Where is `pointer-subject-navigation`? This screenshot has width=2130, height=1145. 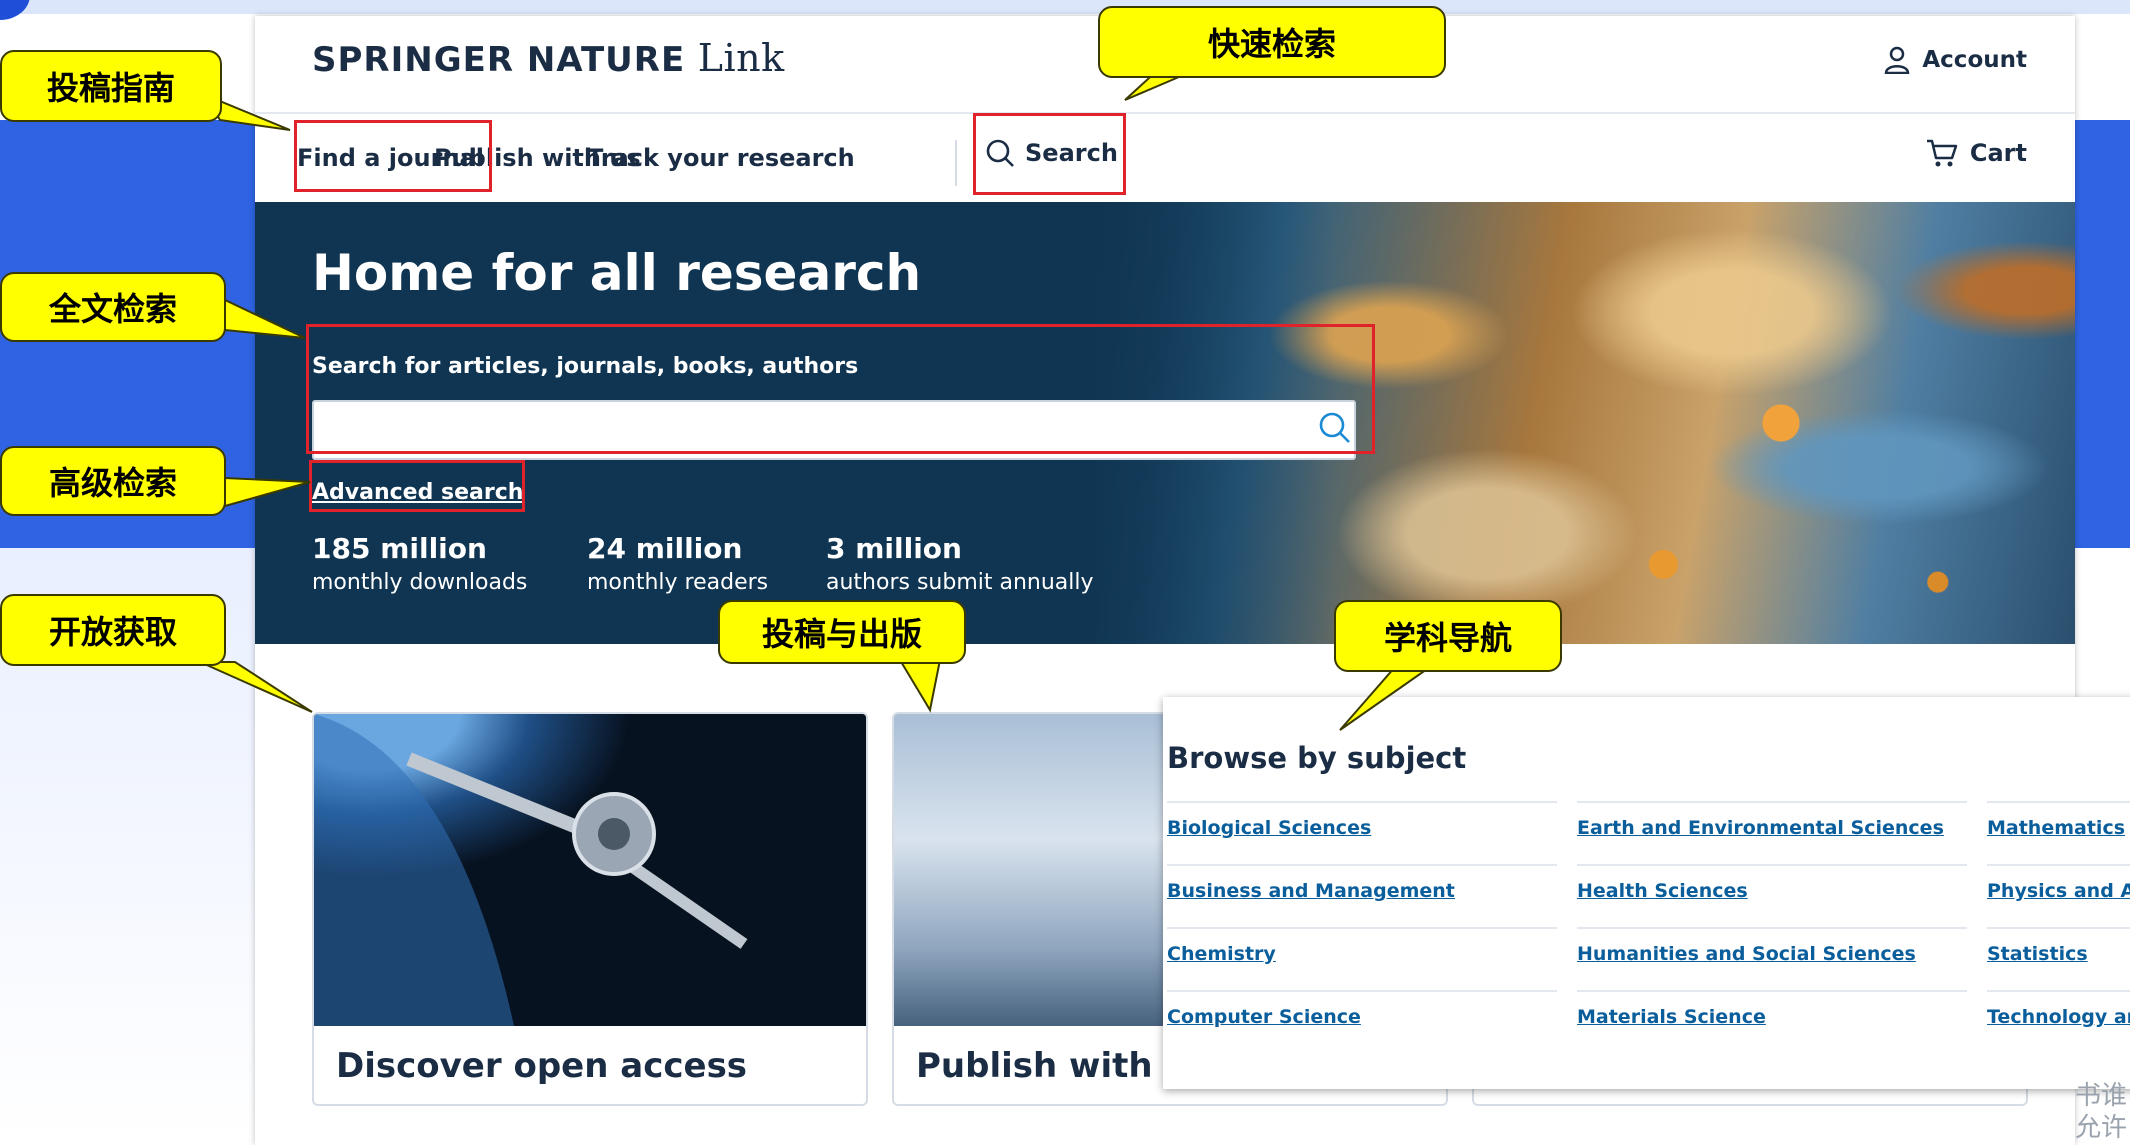
pointer-subject-navigation is located at coordinates (1386, 698).